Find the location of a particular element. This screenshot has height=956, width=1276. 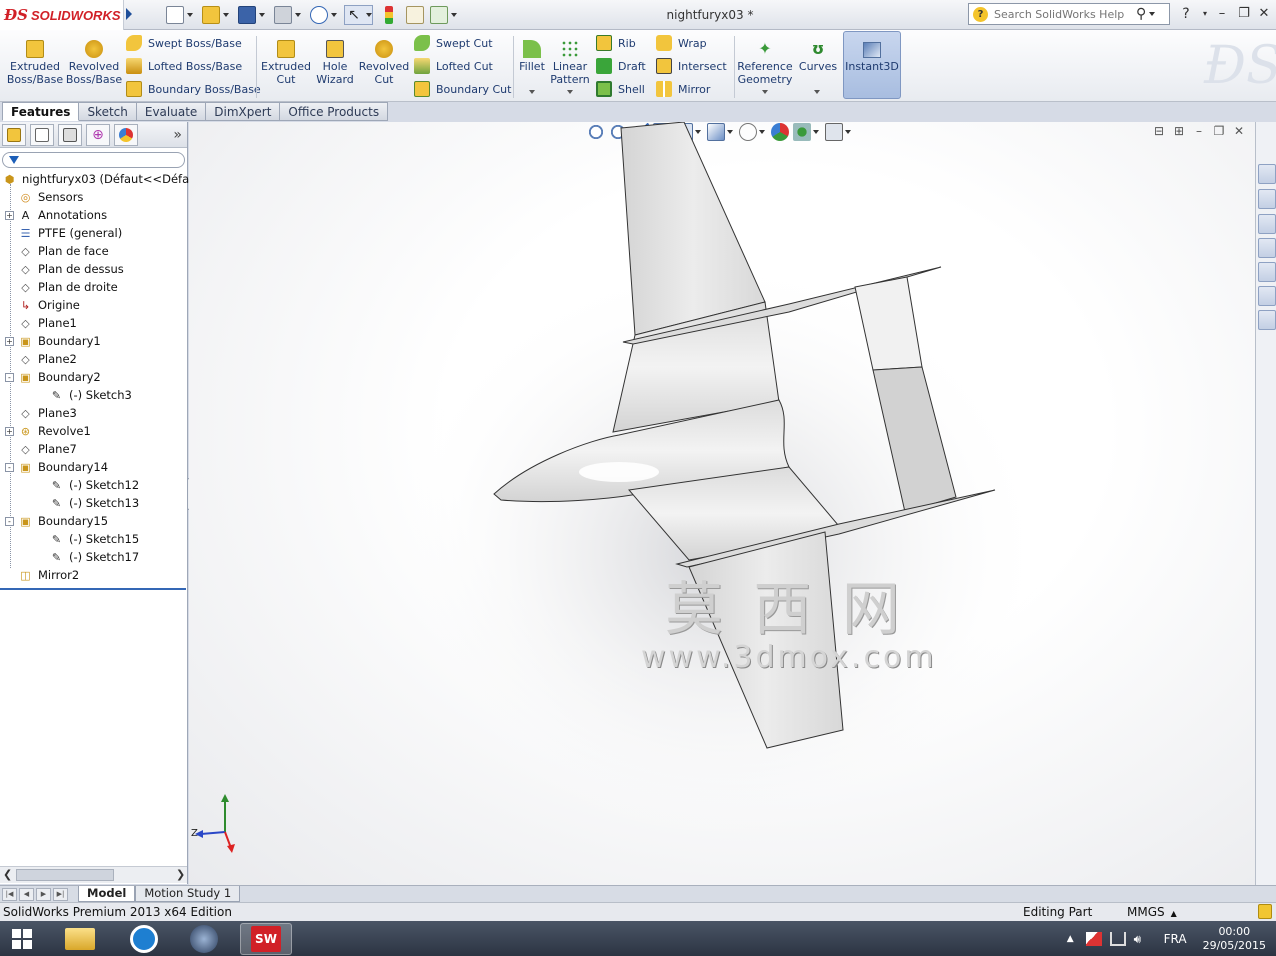

display-manager-tab is located at coordinates (126, 134).